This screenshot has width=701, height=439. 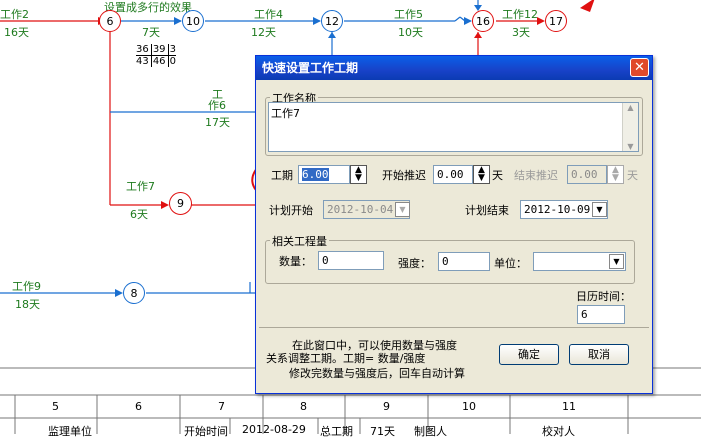 What do you see at coordinates (454, 327) in the screenshot?
I see `divider` at bounding box center [454, 327].